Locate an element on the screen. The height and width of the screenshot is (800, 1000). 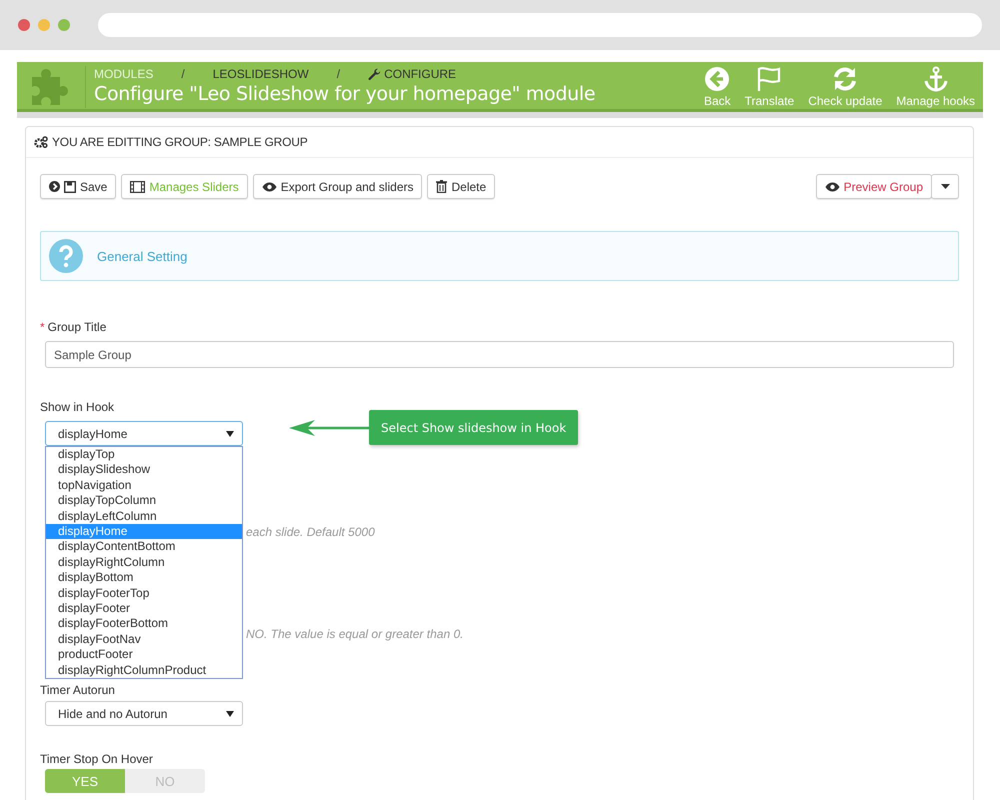
breadcrumb-link: CONFIGURE is located at coordinates (412, 74).